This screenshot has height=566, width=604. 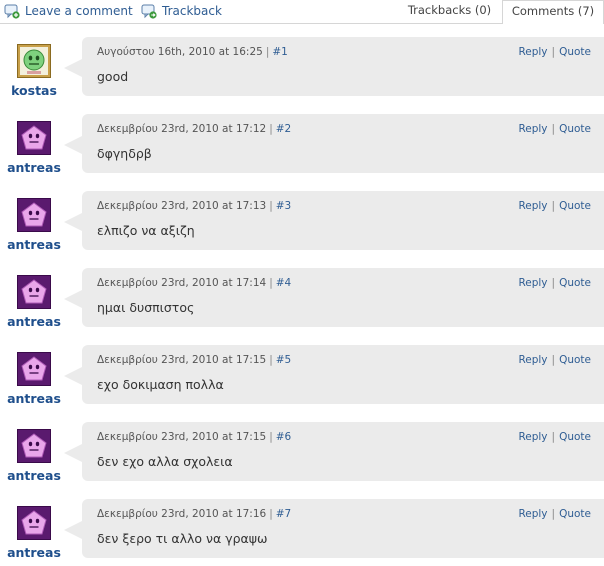 I want to click on leave-comment-link: Leave a comment, so click(x=68, y=11).